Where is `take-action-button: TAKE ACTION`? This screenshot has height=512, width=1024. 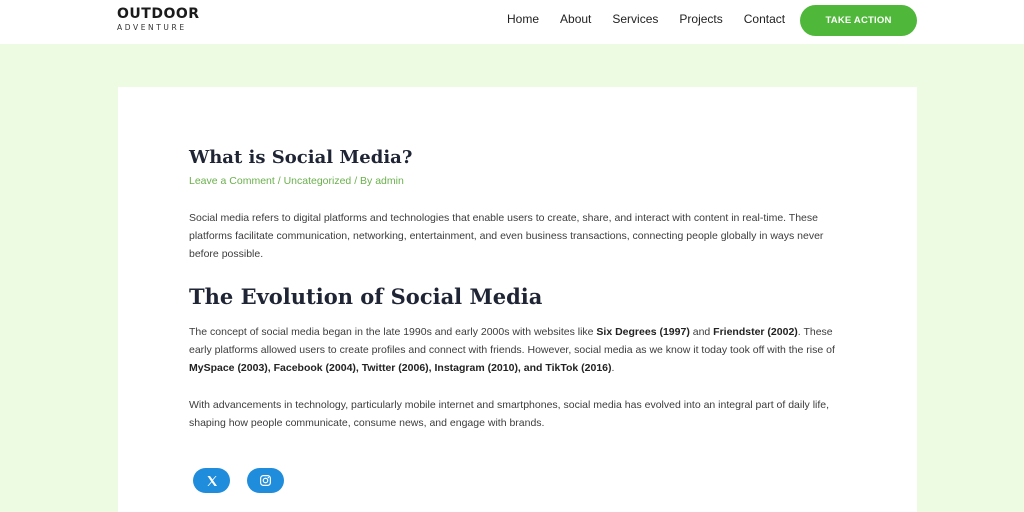 take-action-button: TAKE ACTION is located at coordinates (858, 20).